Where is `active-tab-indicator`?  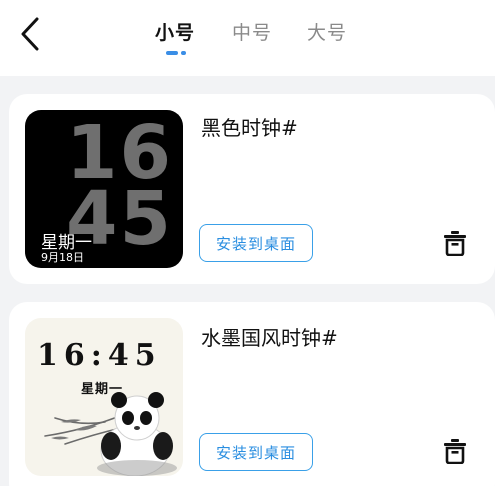
active-tab-indicator is located at coordinates (177, 53).